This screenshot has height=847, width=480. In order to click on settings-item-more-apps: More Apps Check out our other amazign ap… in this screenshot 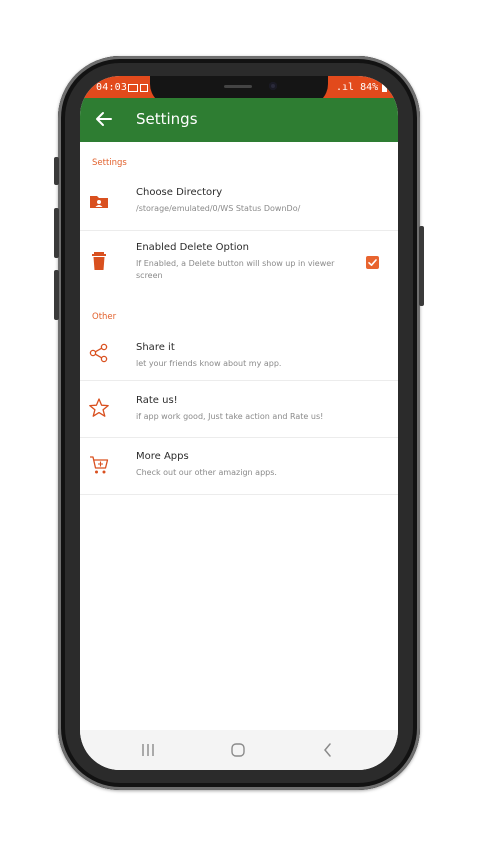, I will do `click(239, 465)`.